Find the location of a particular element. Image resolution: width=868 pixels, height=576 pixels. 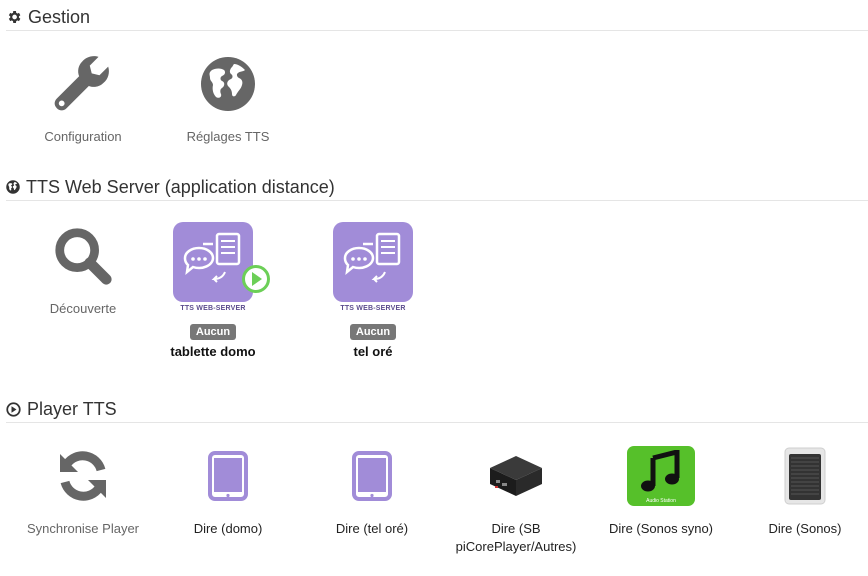

section-title-tts-server: TTS Web Server (application distance) is located at coordinates (180, 186).